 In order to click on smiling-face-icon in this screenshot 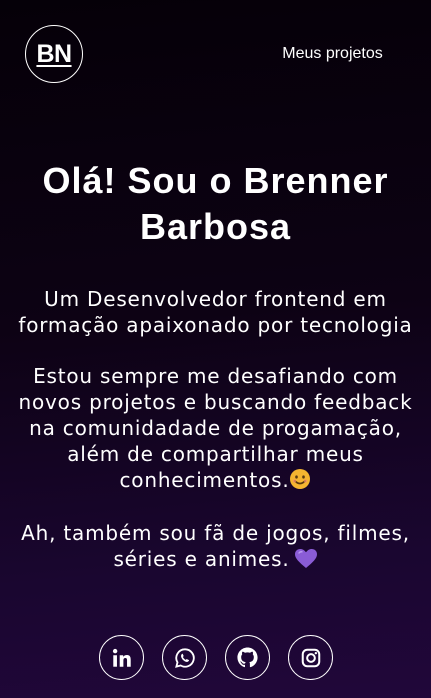, I will do `click(300, 482)`.